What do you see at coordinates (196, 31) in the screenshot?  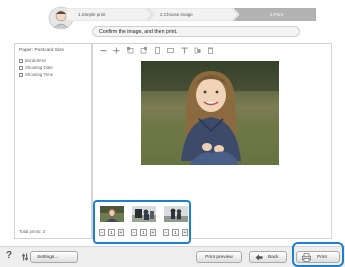 I see `instruction-banner: Confirm the image, and then print.` at bounding box center [196, 31].